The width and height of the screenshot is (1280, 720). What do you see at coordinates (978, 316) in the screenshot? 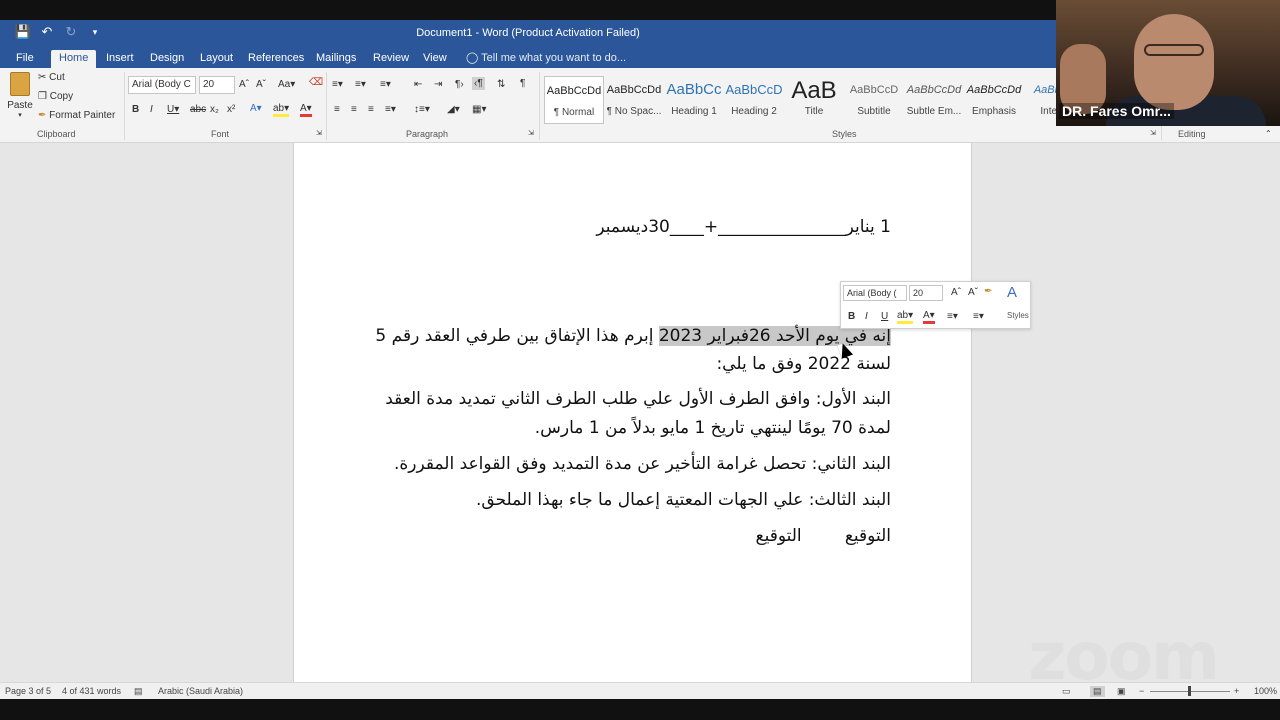
I see `mini-numbering-icon: ≡▾` at bounding box center [978, 316].